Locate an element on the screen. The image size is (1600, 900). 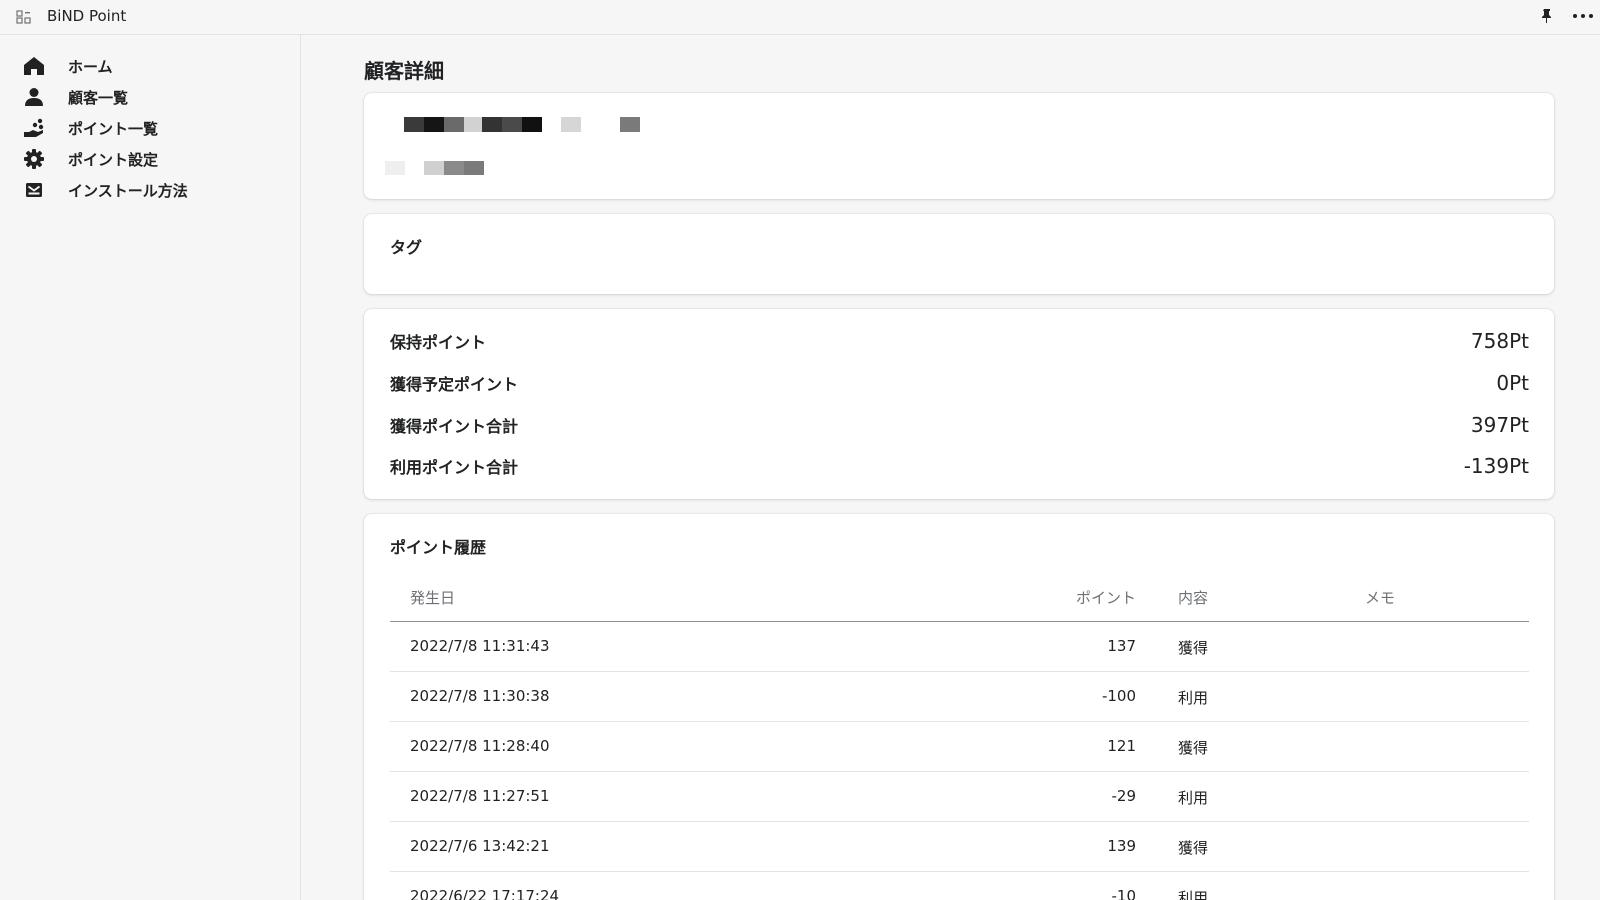
earned-points-total-value: 397Pt is located at coordinates (1499, 425).